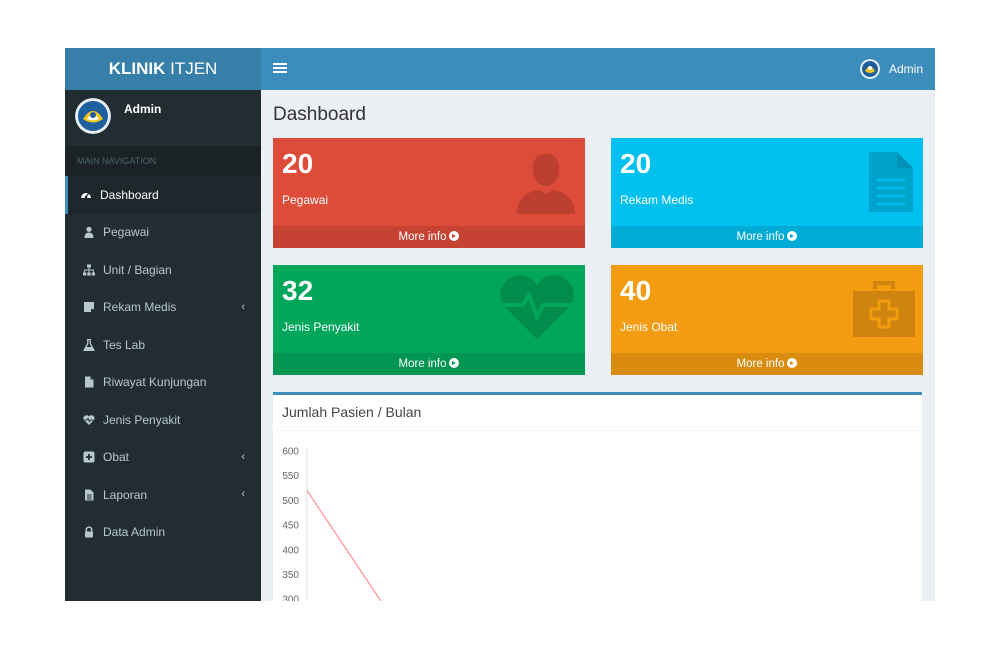 The width and height of the screenshot is (1000, 649). Describe the element at coordinates (89, 382) in the screenshot. I see `file-icon` at that location.